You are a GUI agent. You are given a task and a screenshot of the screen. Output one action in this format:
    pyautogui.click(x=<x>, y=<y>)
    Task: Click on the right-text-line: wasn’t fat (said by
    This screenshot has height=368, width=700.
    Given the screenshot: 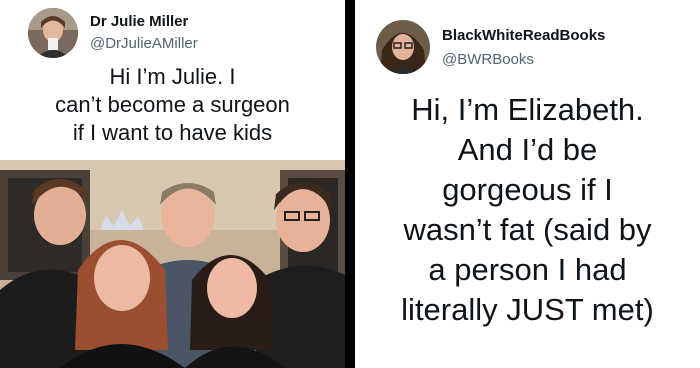 What is the action you would take?
    pyautogui.click(x=527, y=229)
    